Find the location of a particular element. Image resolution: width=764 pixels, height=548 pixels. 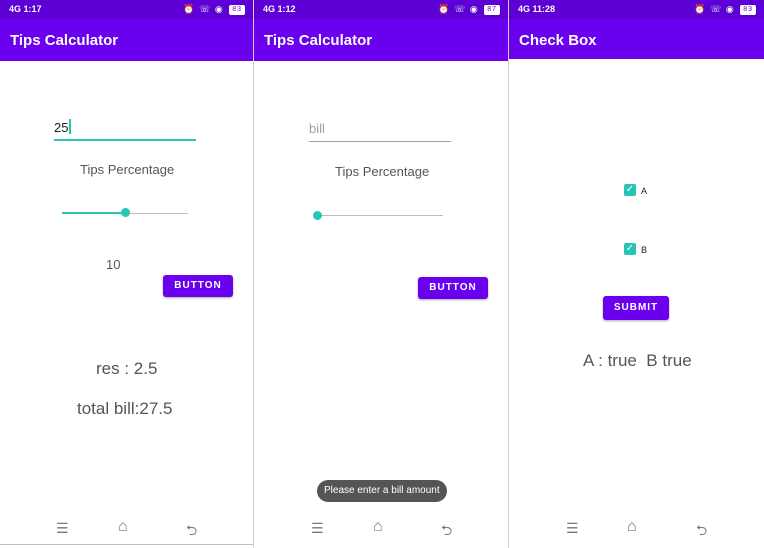

text-cursor is located at coordinates (70, 126).